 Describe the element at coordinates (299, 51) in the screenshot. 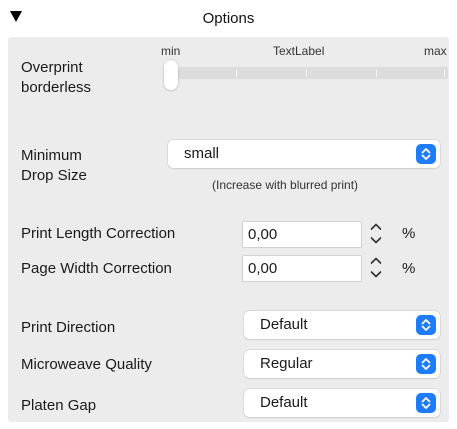

I see `slider-text-label: TextLabel` at that location.